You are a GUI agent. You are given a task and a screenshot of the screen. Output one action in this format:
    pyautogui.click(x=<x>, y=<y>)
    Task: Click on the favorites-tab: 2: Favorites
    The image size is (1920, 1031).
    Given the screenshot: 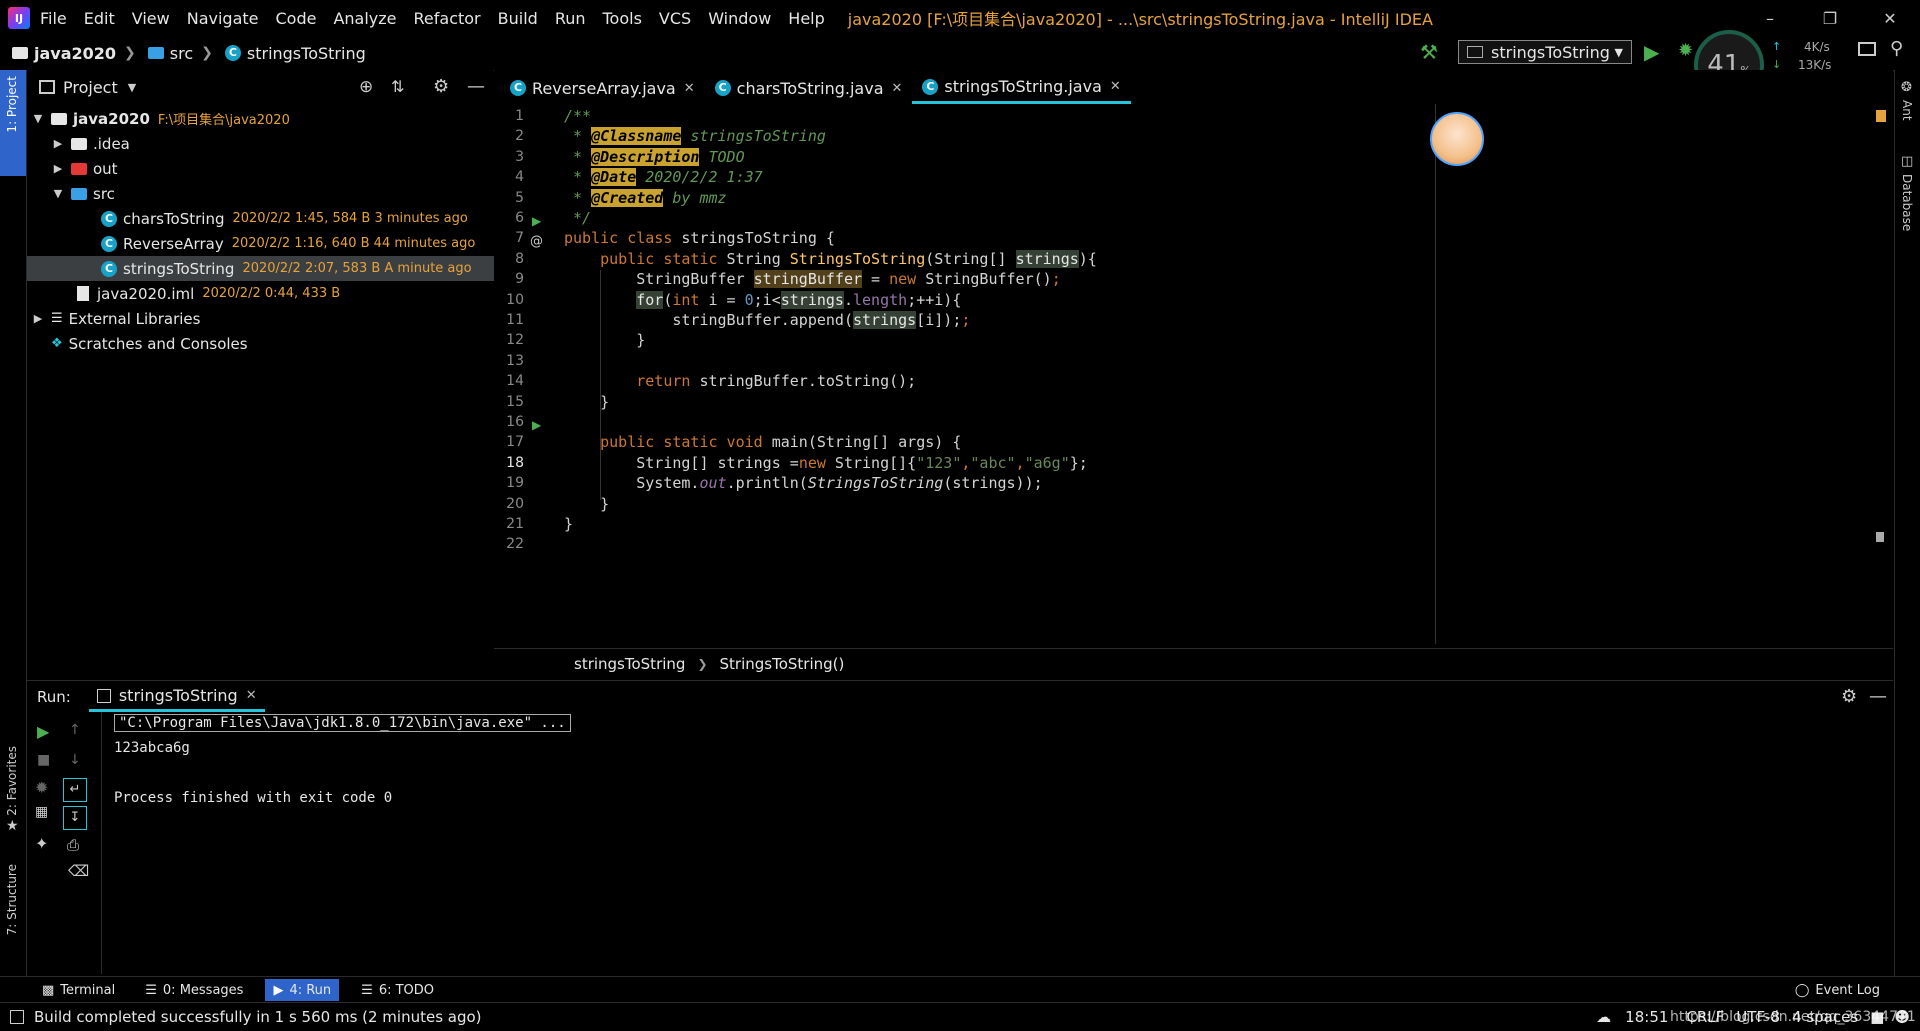 What is the action you would take?
    pyautogui.click(x=12, y=781)
    